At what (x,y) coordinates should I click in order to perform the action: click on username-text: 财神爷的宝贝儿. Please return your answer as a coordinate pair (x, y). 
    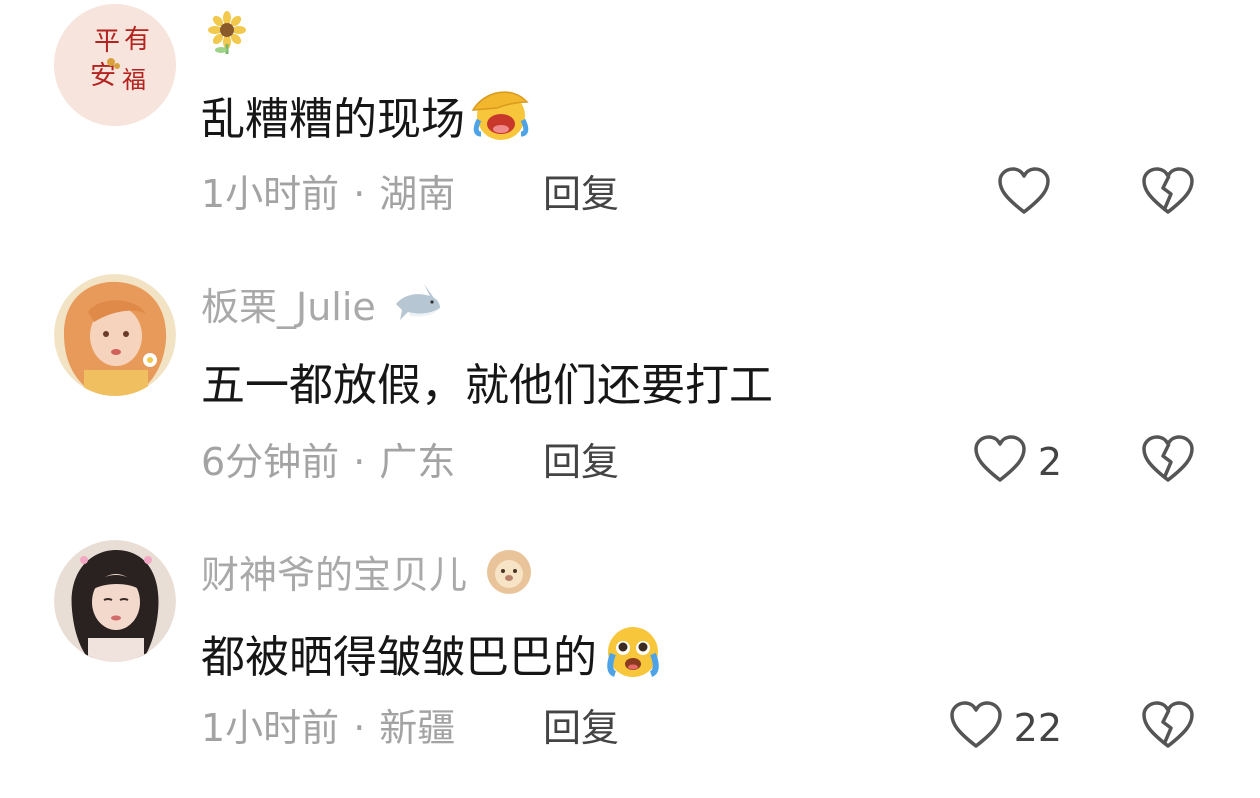
    Looking at the image, I should click on (334, 575).